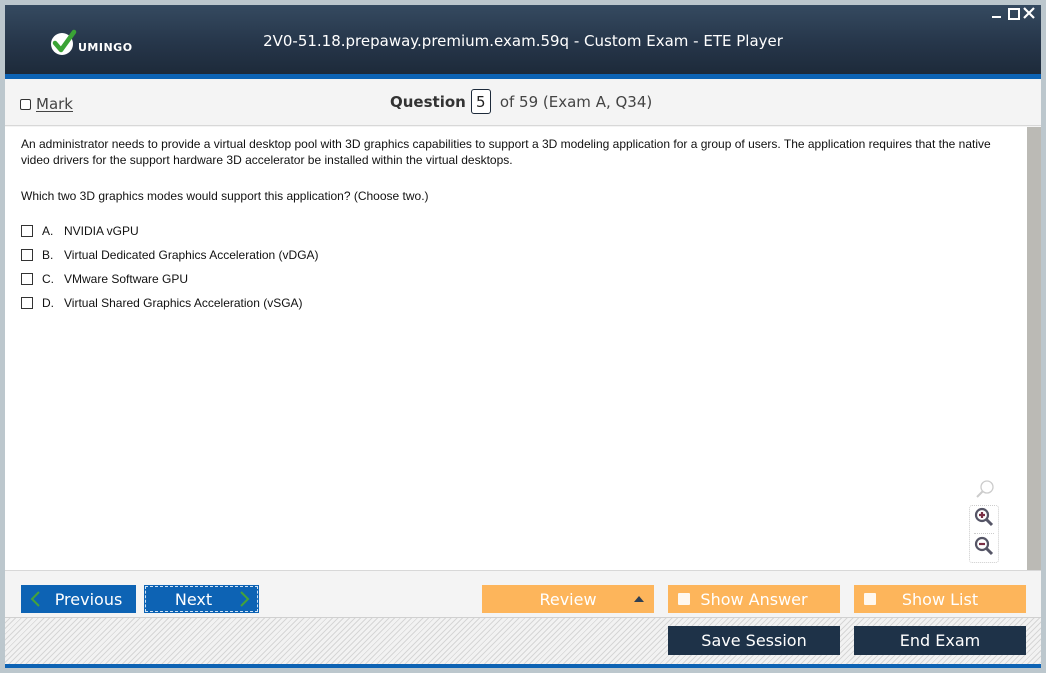  I want to click on previous-label: Previous, so click(88, 599).